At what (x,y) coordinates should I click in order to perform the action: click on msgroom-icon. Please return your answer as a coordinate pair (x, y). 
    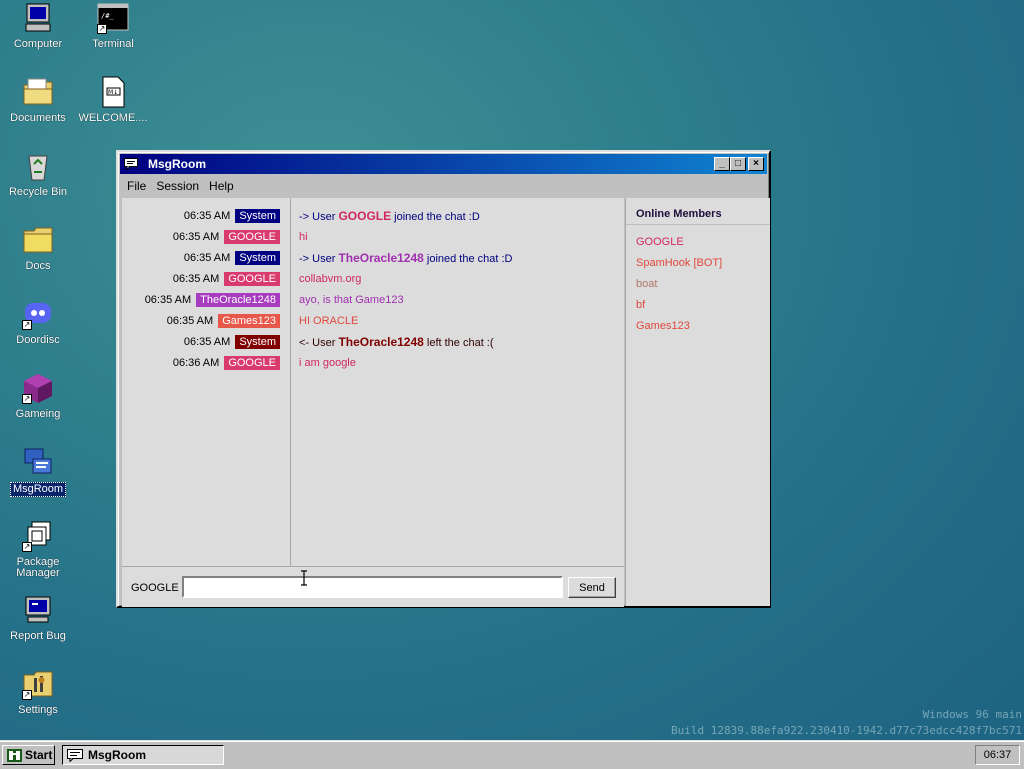
    Looking at the image, I should click on (38, 462).